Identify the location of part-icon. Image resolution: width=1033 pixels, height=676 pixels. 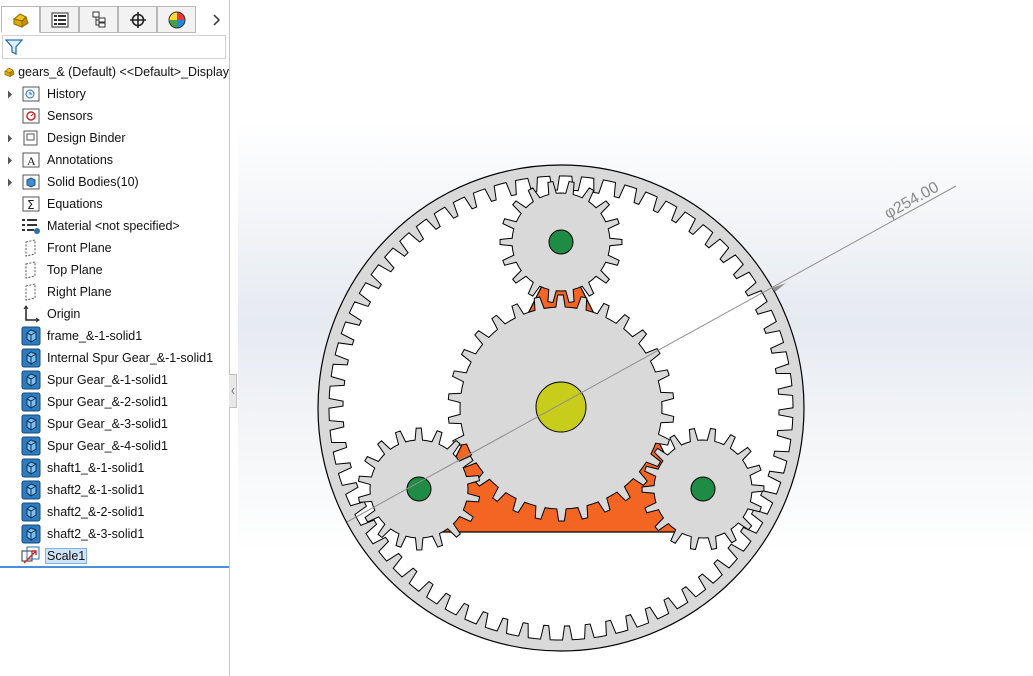
(9, 72).